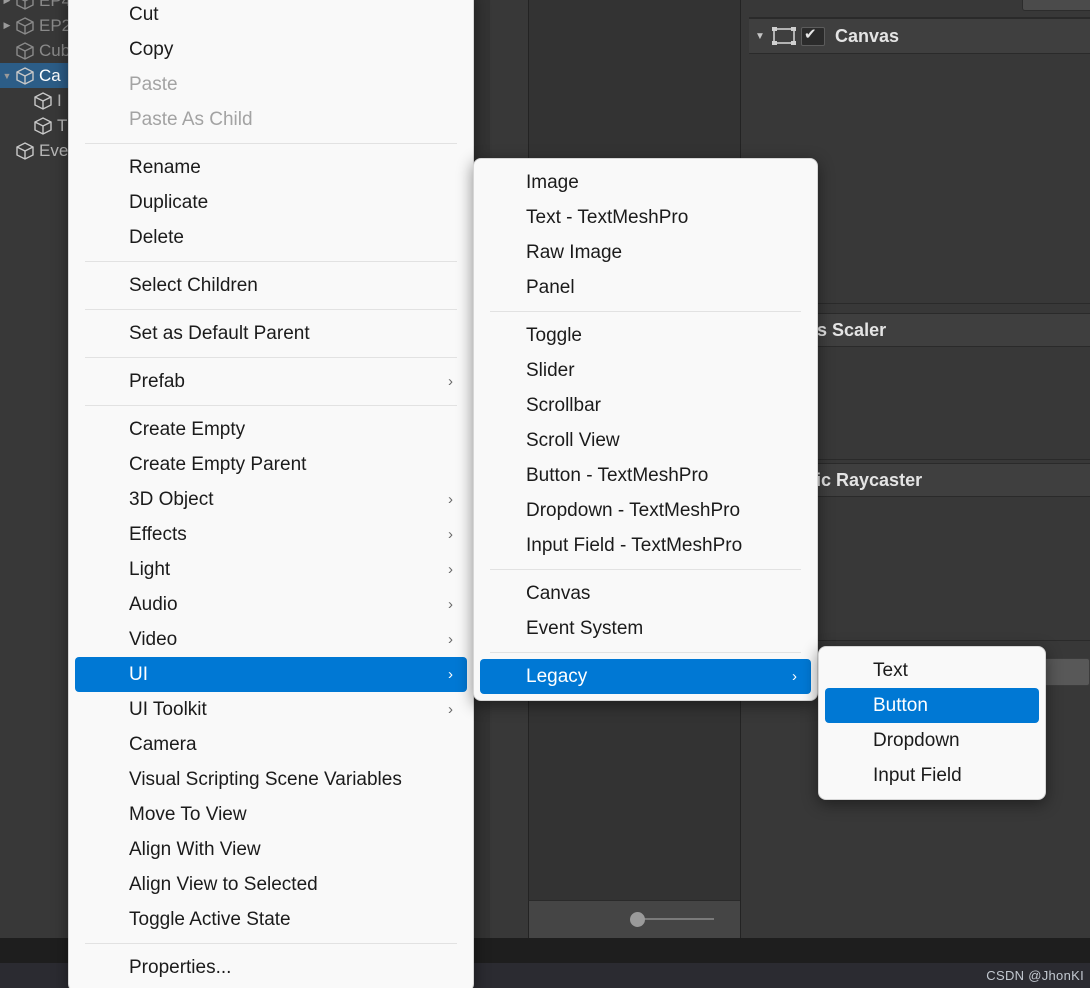 Image resolution: width=1090 pixels, height=988 pixels. What do you see at coordinates (210, 919) in the screenshot?
I see `menu-item-label: Toggle Active State` at bounding box center [210, 919].